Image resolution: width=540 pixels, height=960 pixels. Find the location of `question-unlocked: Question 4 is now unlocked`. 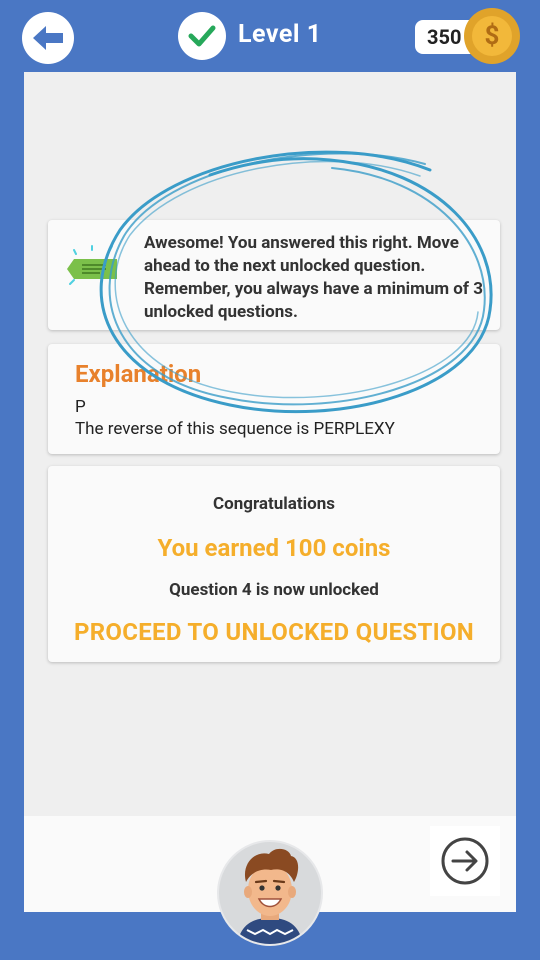

question-unlocked: Question 4 is now unlocked is located at coordinates (274, 590).